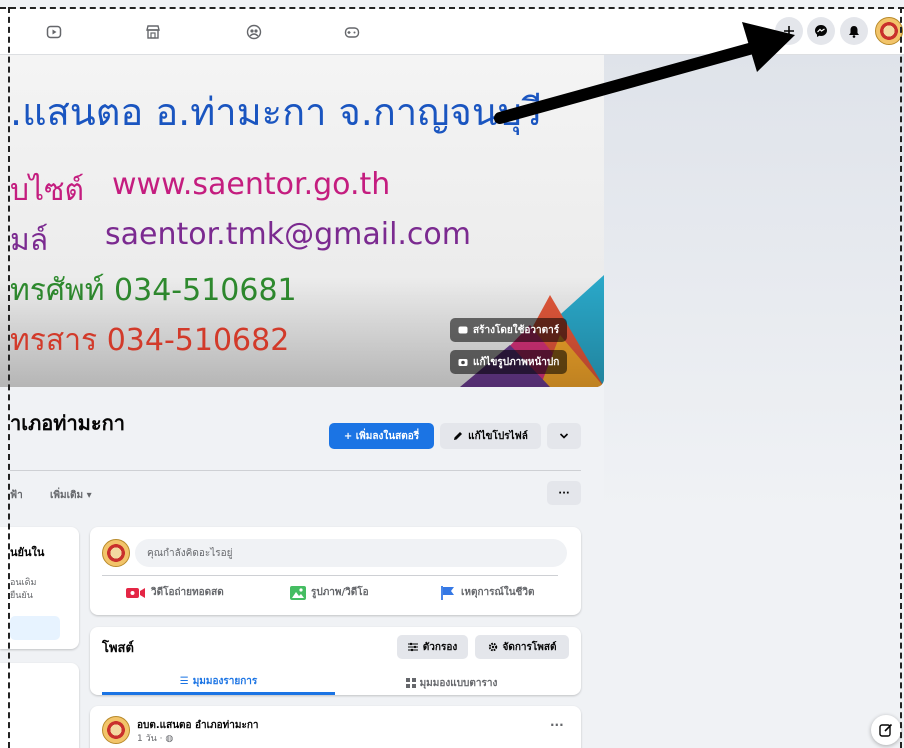 This screenshot has width=904, height=748. Describe the element at coordinates (150, 739) in the screenshot. I see `post-time-text: 1 วัน ·` at that location.